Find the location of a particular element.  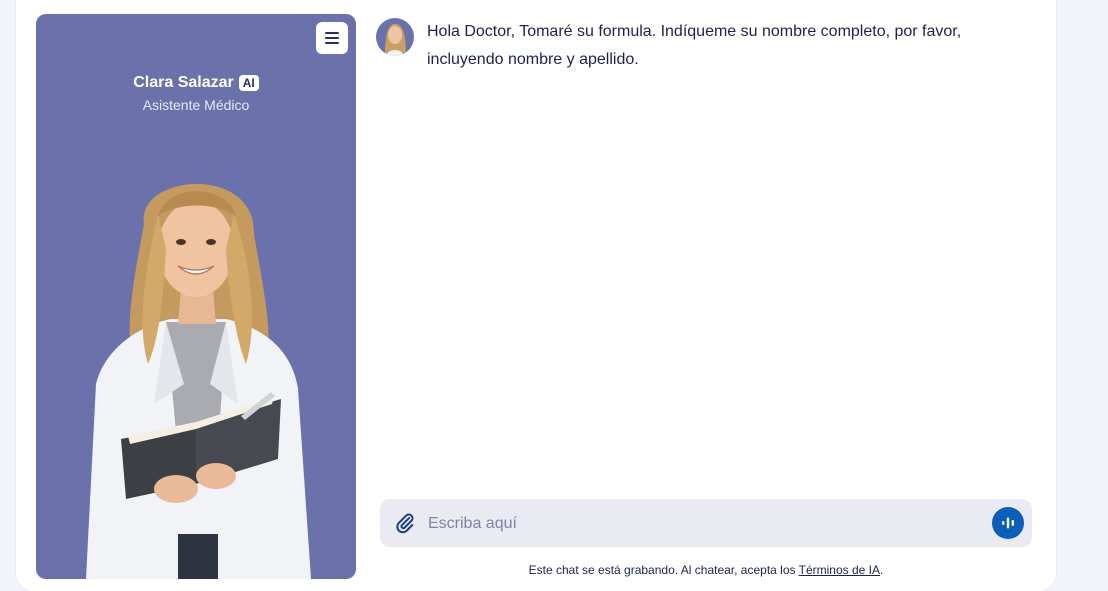

message-composer is located at coordinates (706, 523).